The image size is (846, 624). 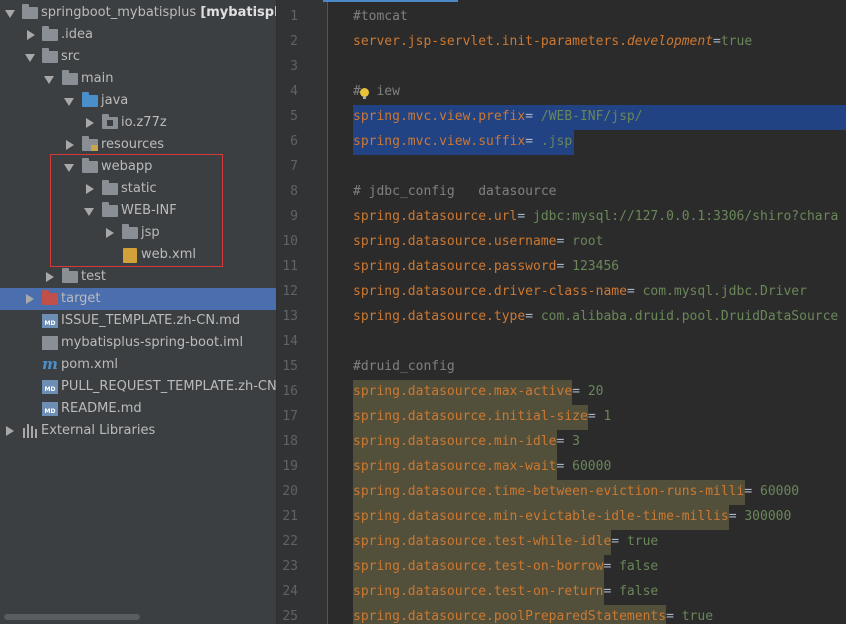 What do you see at coordinates (294, 66) in the screenshot?
I see `line-number: 3` at bounding box center [294, 66].